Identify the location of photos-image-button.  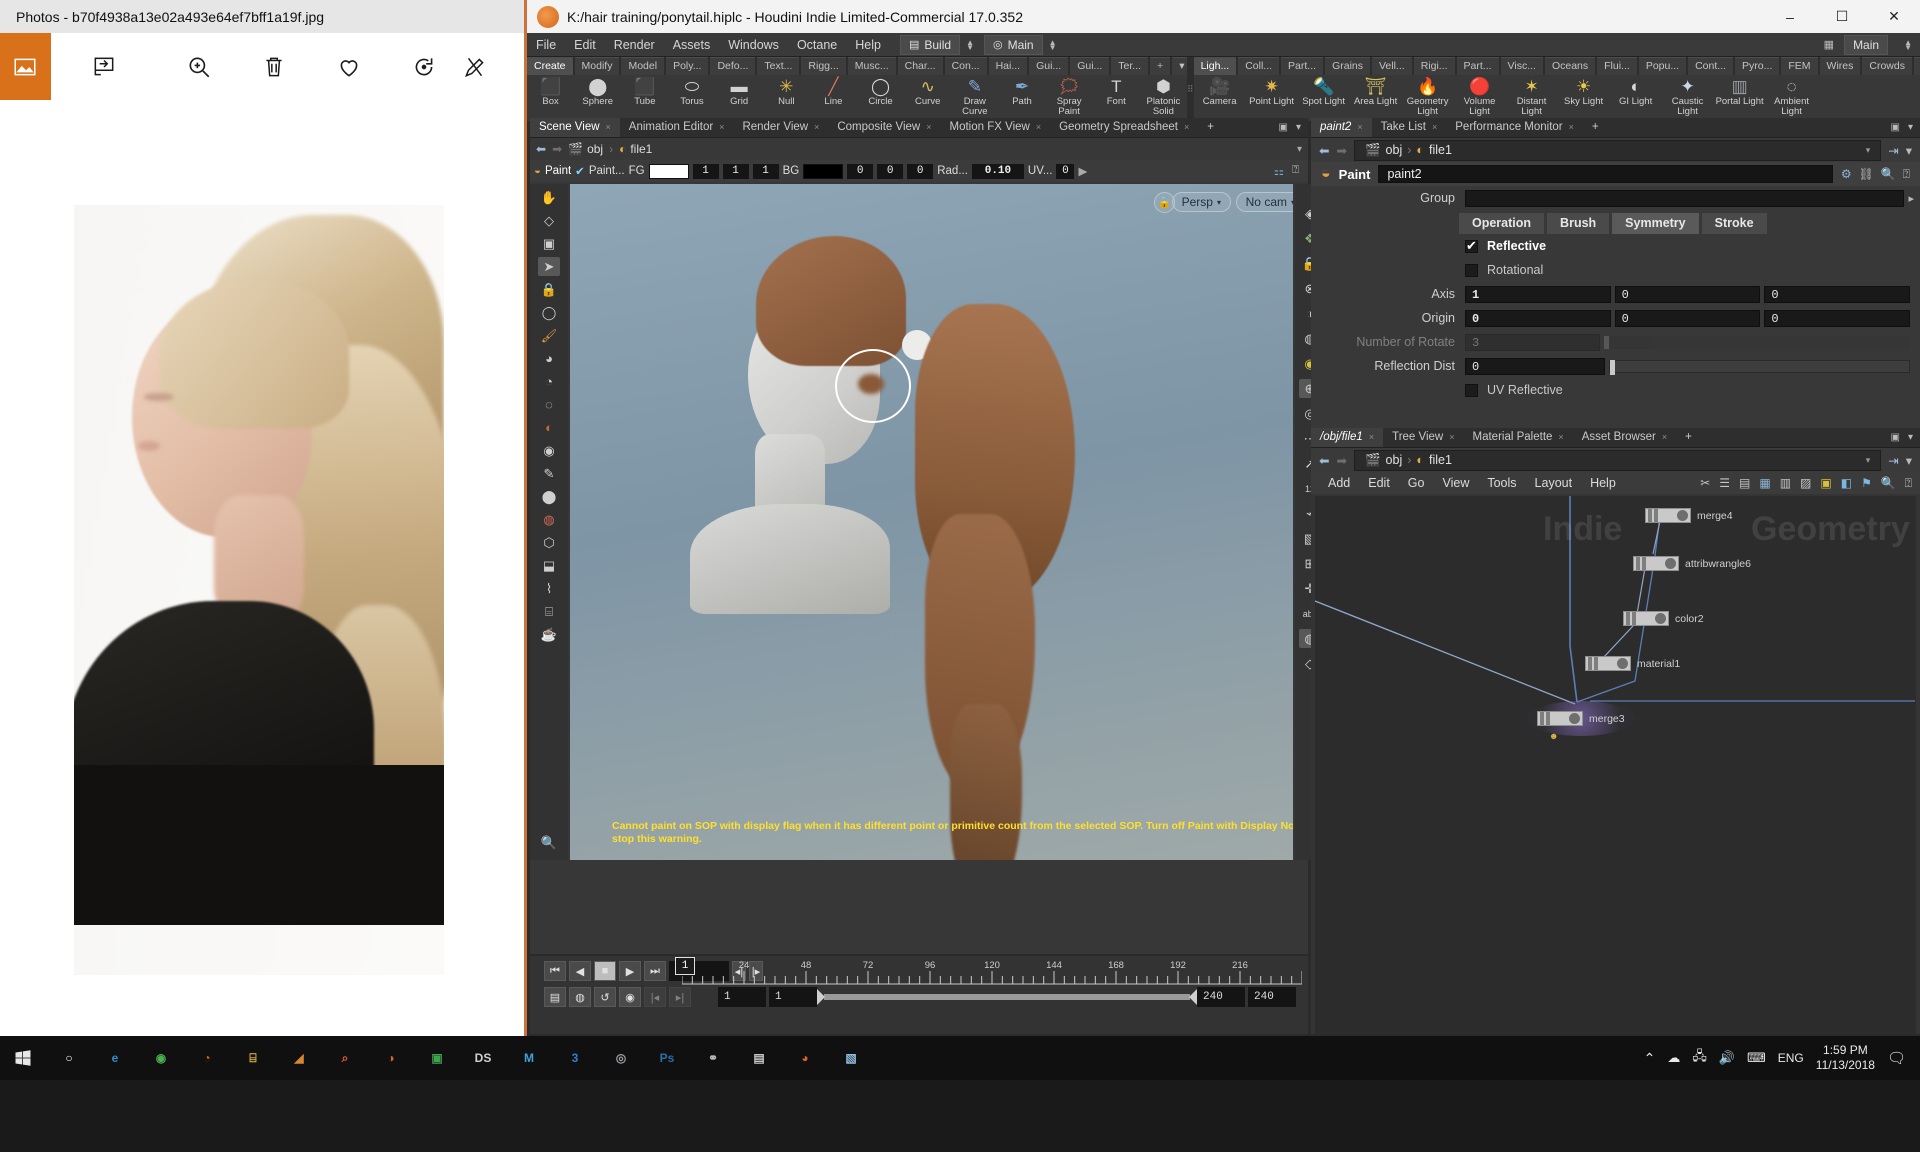
(25, 66).